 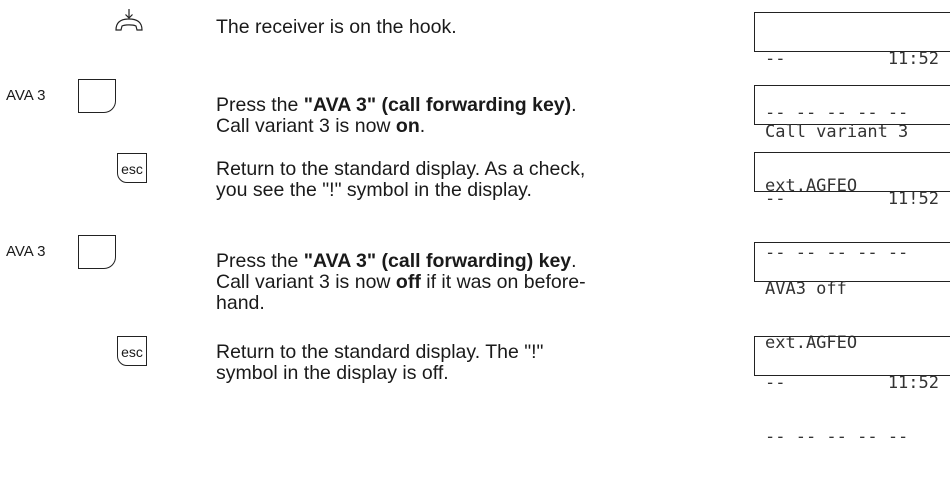 I want to click on step-4-text-c: Call variant 3 is now, so click(x=306, y=282).